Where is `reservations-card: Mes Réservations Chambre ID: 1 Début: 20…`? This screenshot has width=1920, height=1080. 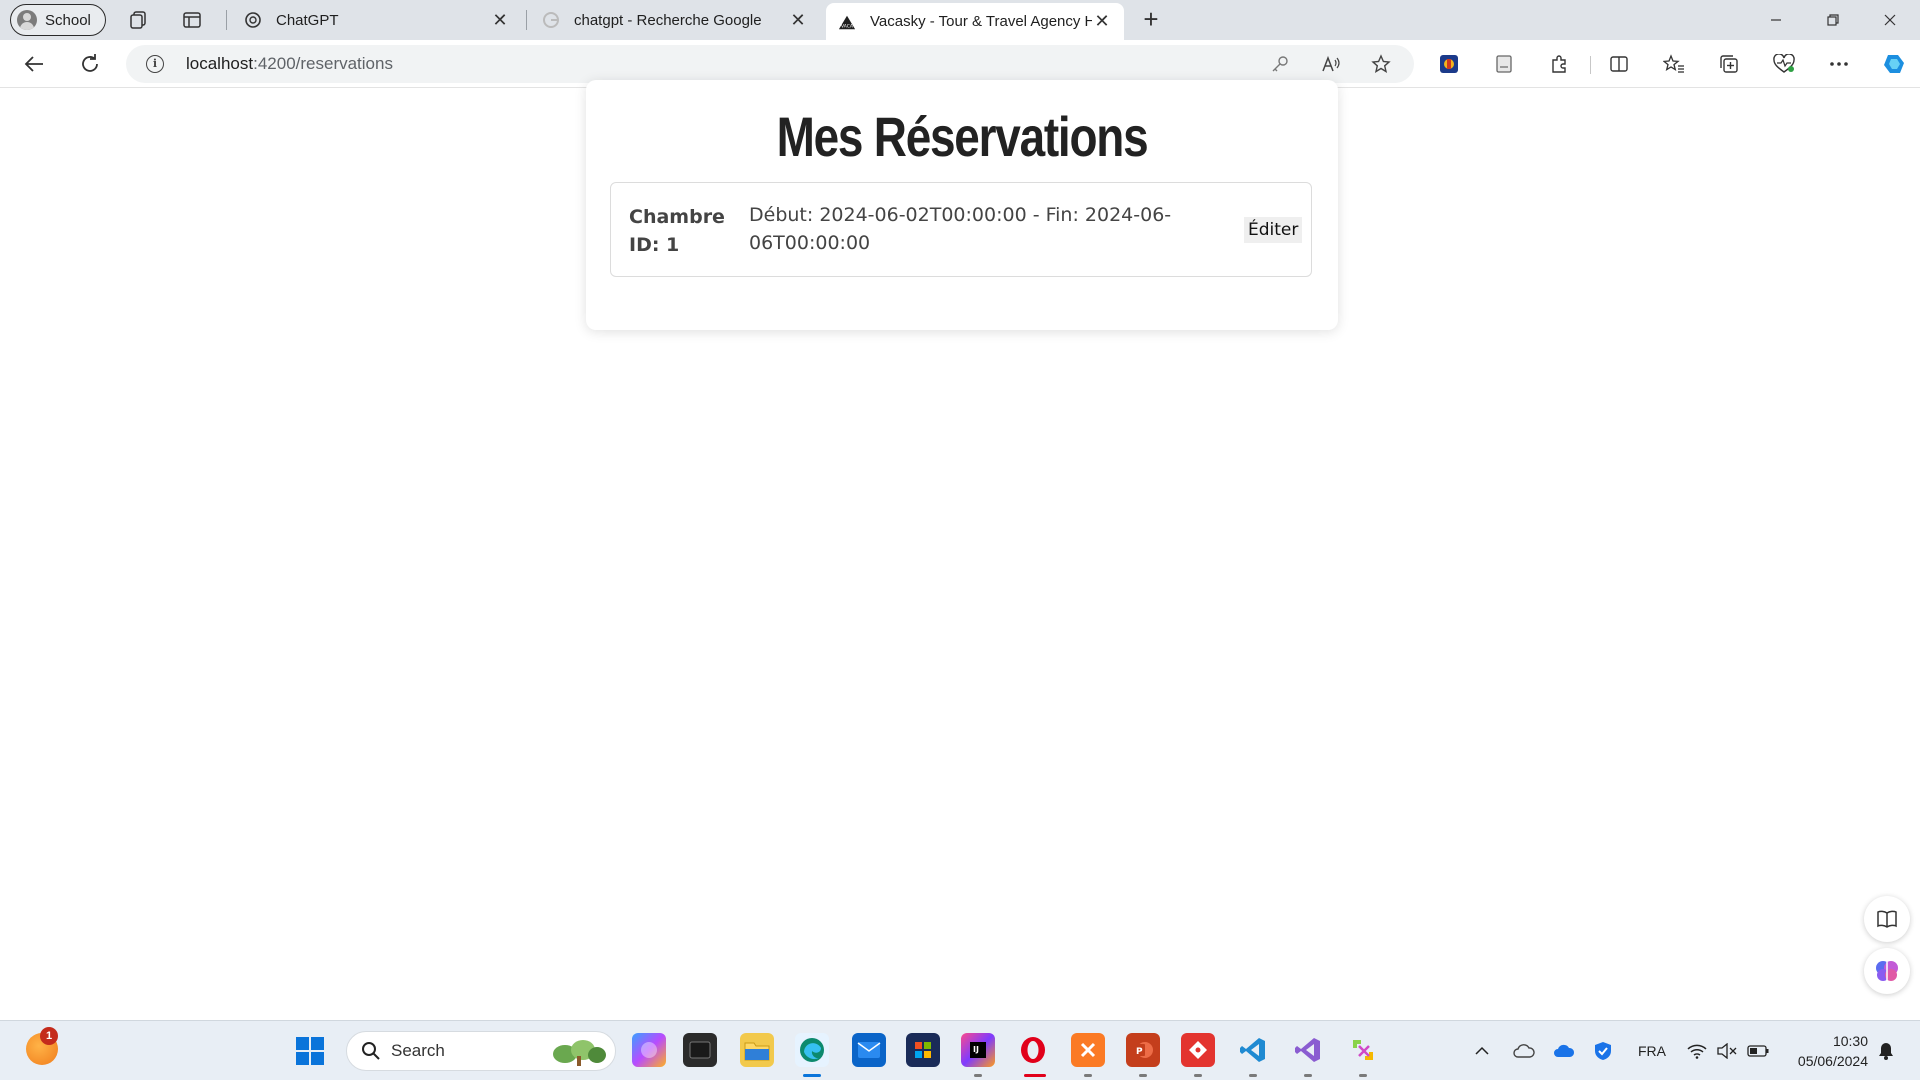
reservations-card: Mes Réservations Chambre ID: 1 Début: 20… is located at coordinates (962, 205).